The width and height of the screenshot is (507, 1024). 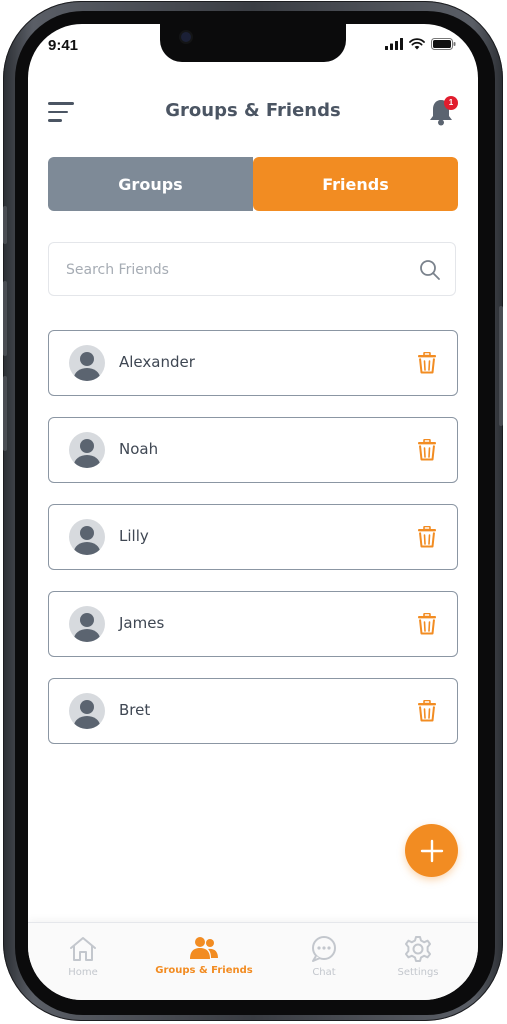 I want to click on search-box, so click(x=252, y=269).